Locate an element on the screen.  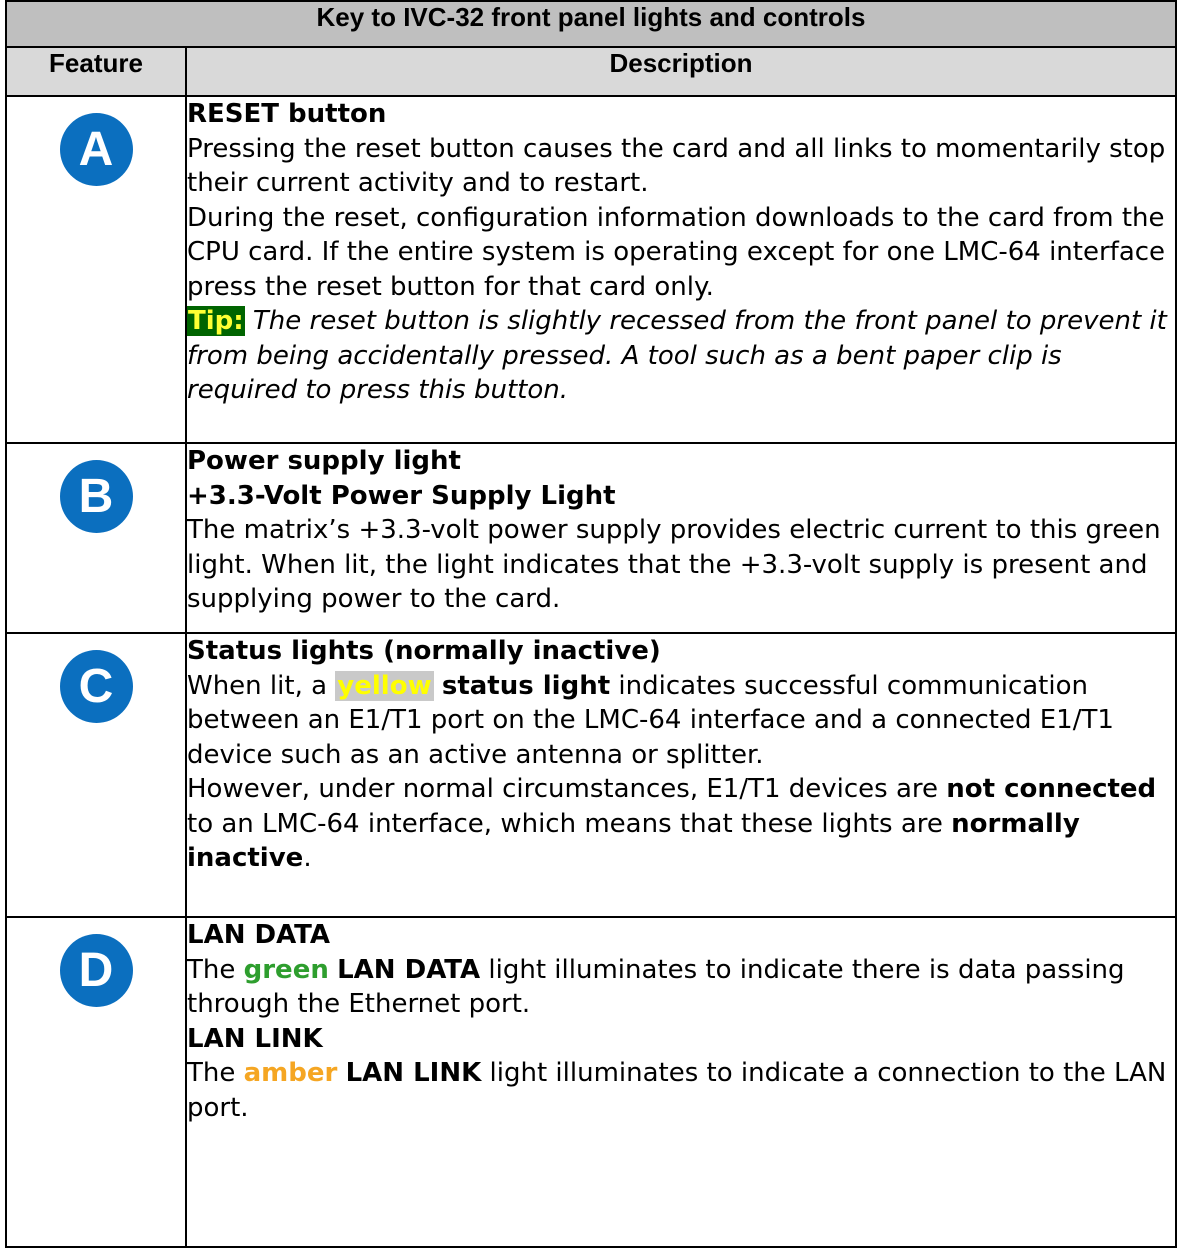
green-text: green is located at coordinates (286, 969).